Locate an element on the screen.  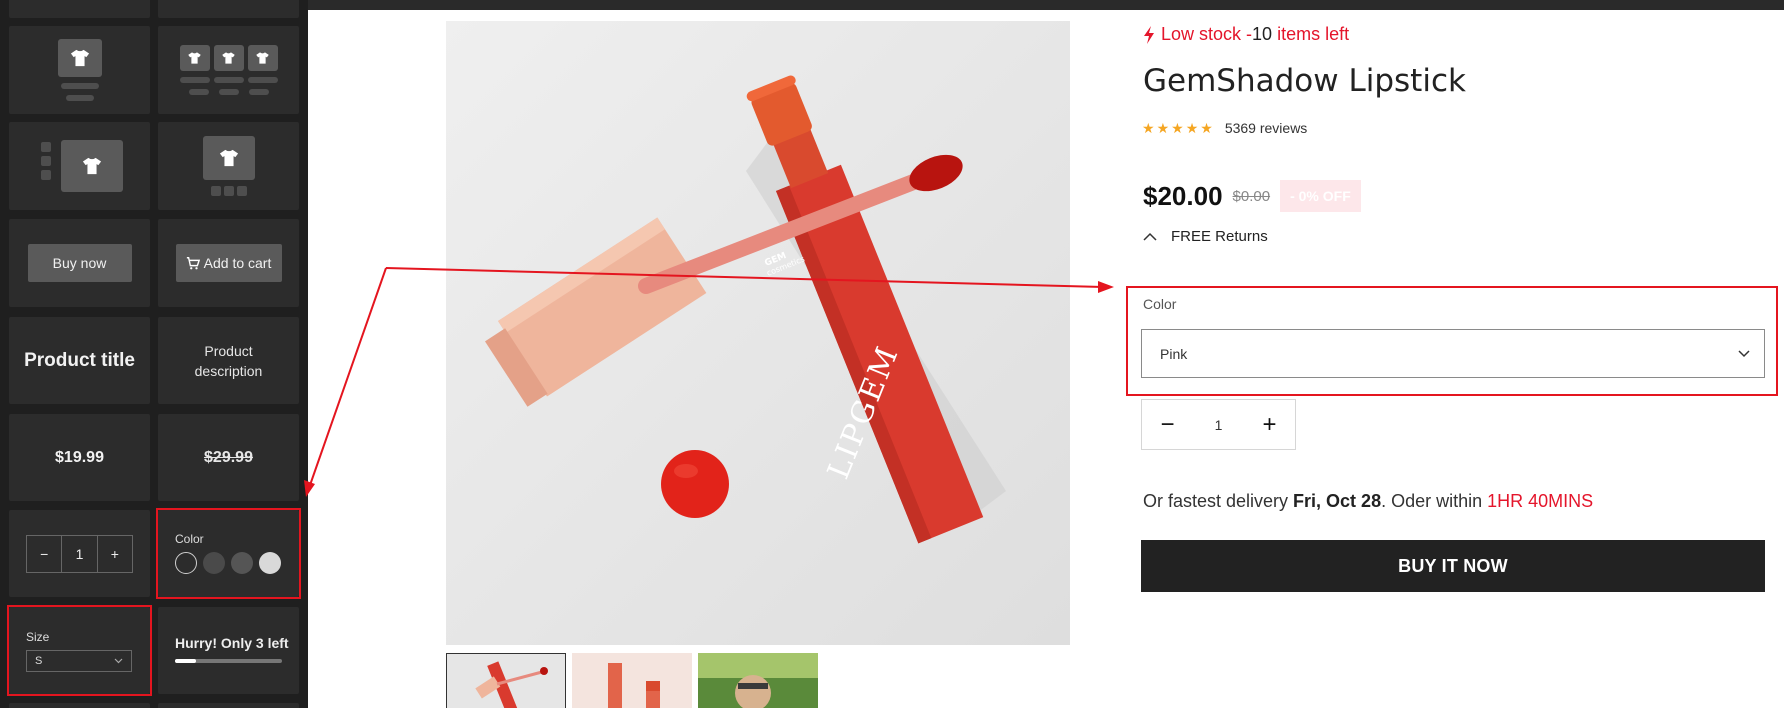
add-to-cart-element-tile: Add to cart is located at coordinates (228, 263).